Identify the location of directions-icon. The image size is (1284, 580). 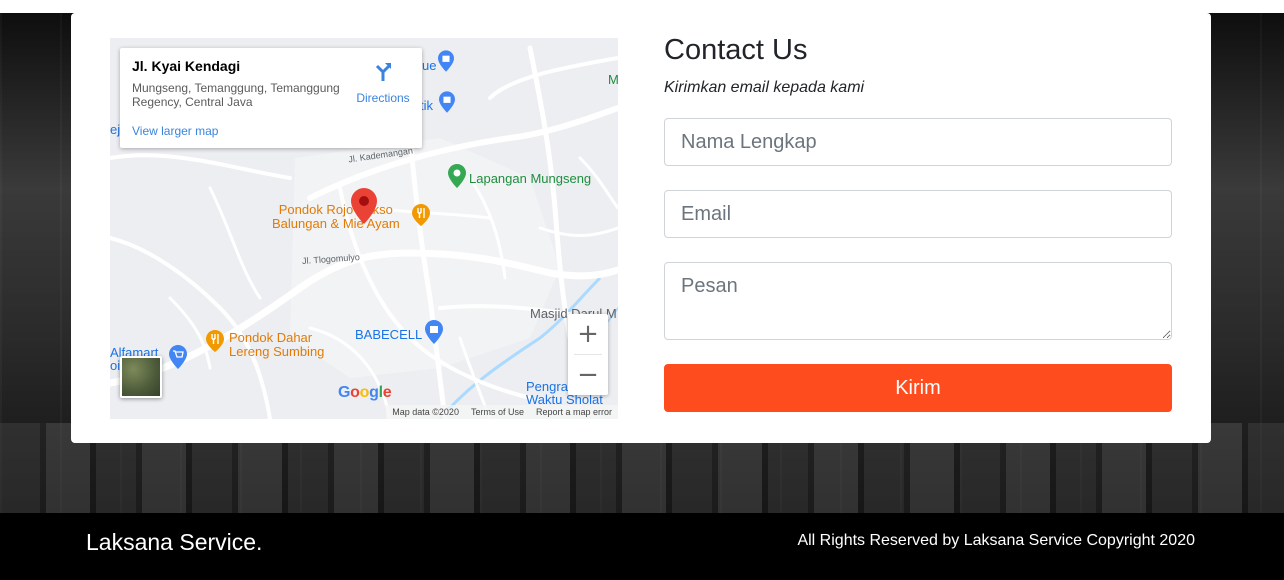
(383, 72).